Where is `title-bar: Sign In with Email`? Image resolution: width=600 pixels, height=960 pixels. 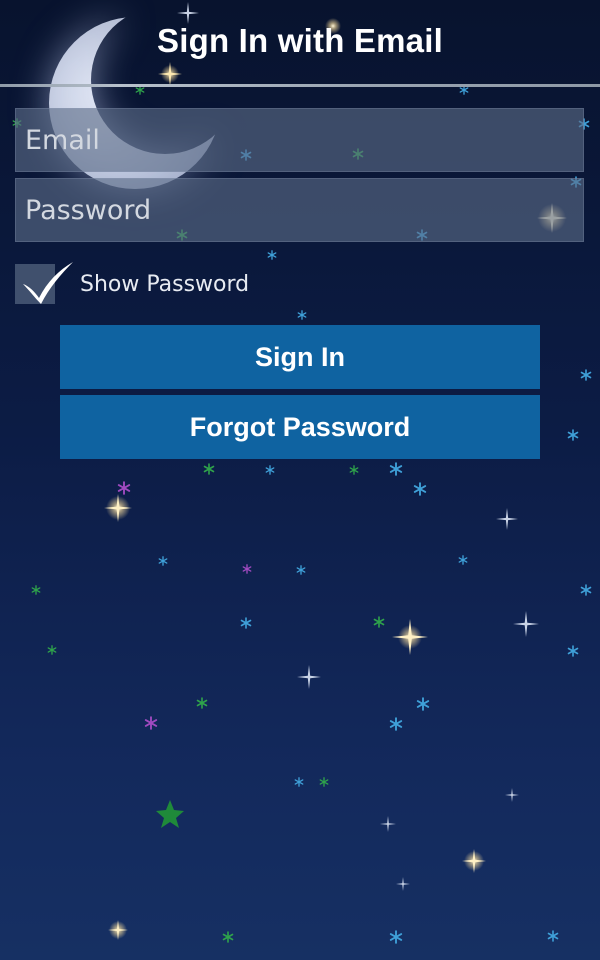 title-bar: Sign In with Email is located at coordinates (300, 43).